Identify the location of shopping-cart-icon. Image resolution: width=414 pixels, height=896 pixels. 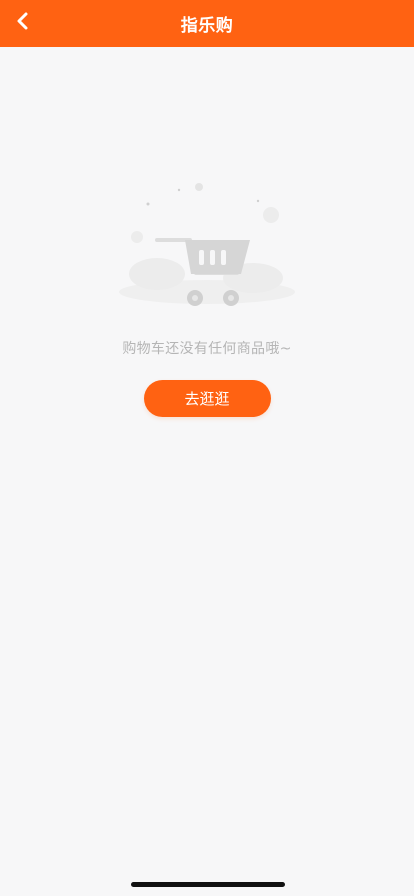
(207, 244).